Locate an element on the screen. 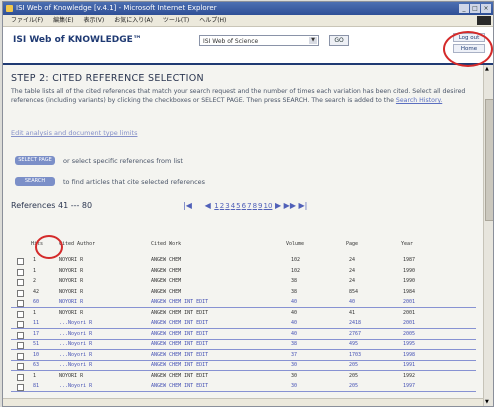  close-icon: × is located at coordinates (486, 8).